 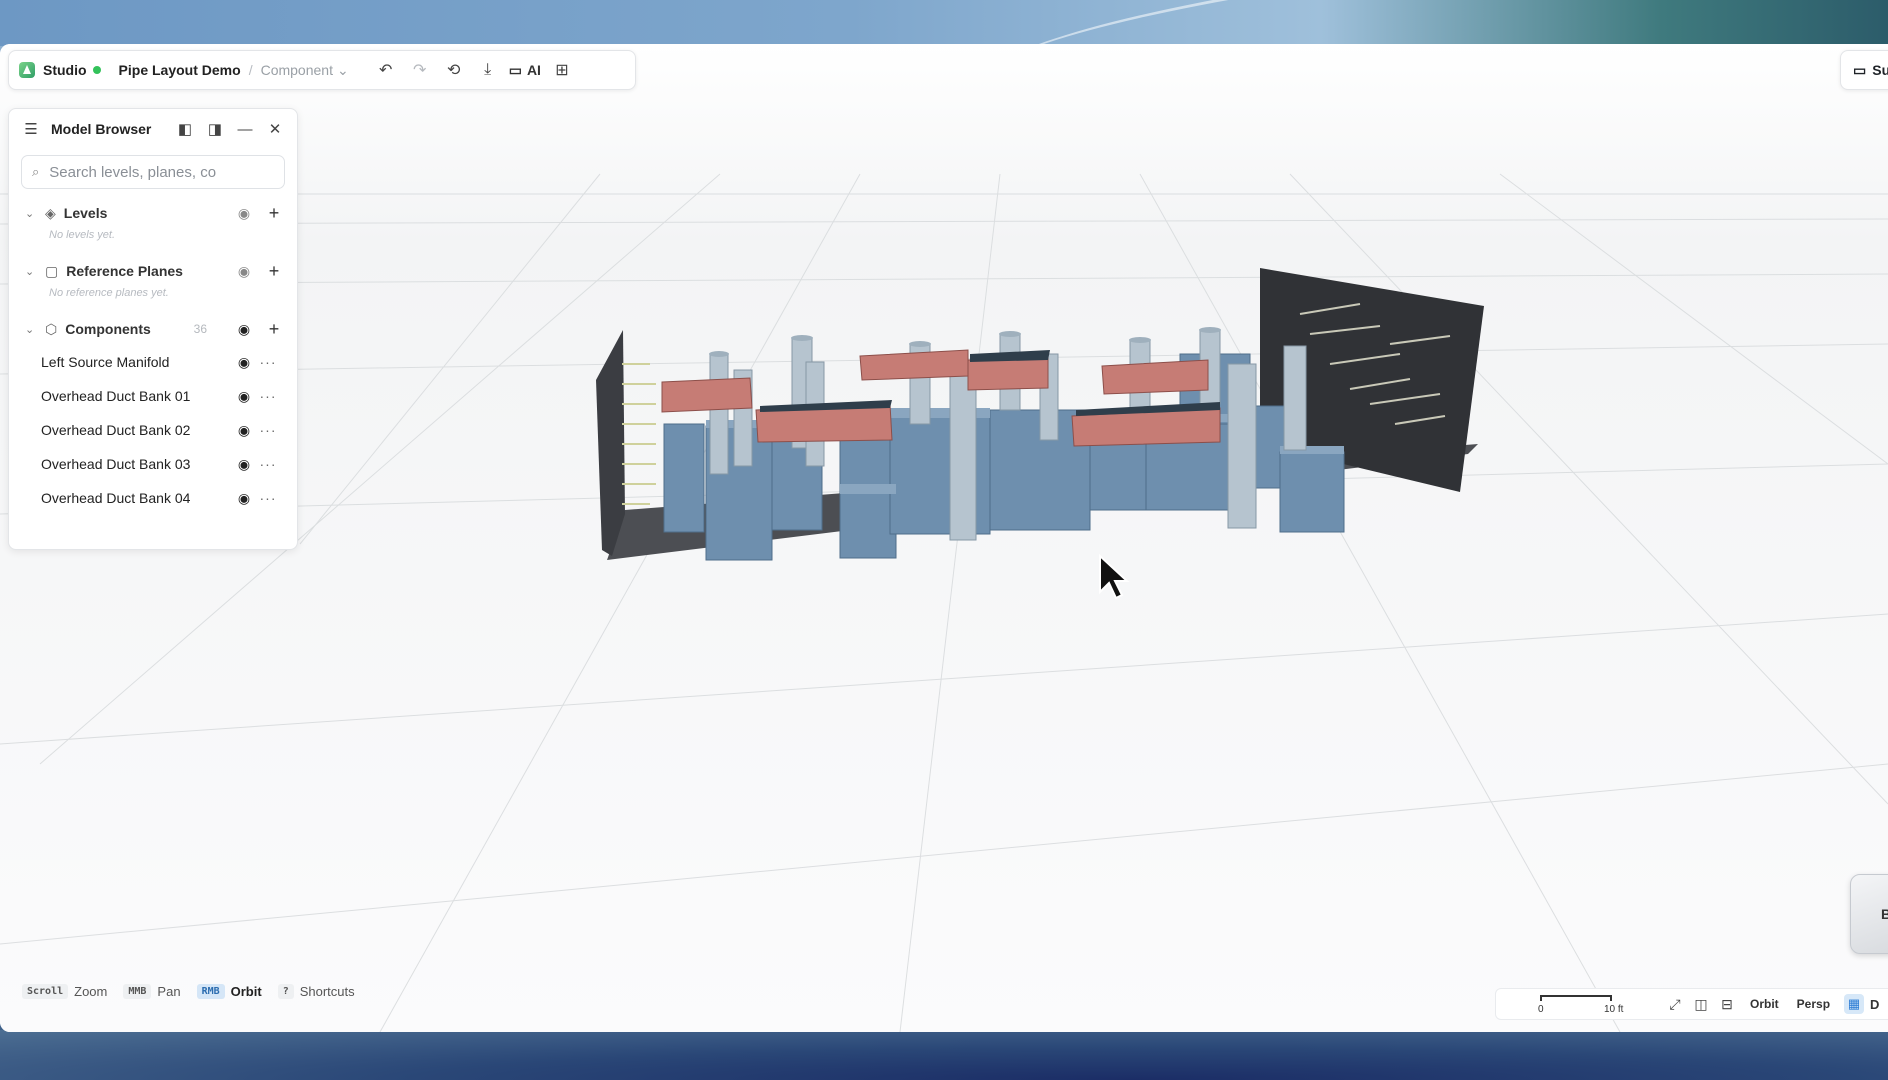 I want to click on shortcuts-link: Shortcuts, so click(x=327, y=991).